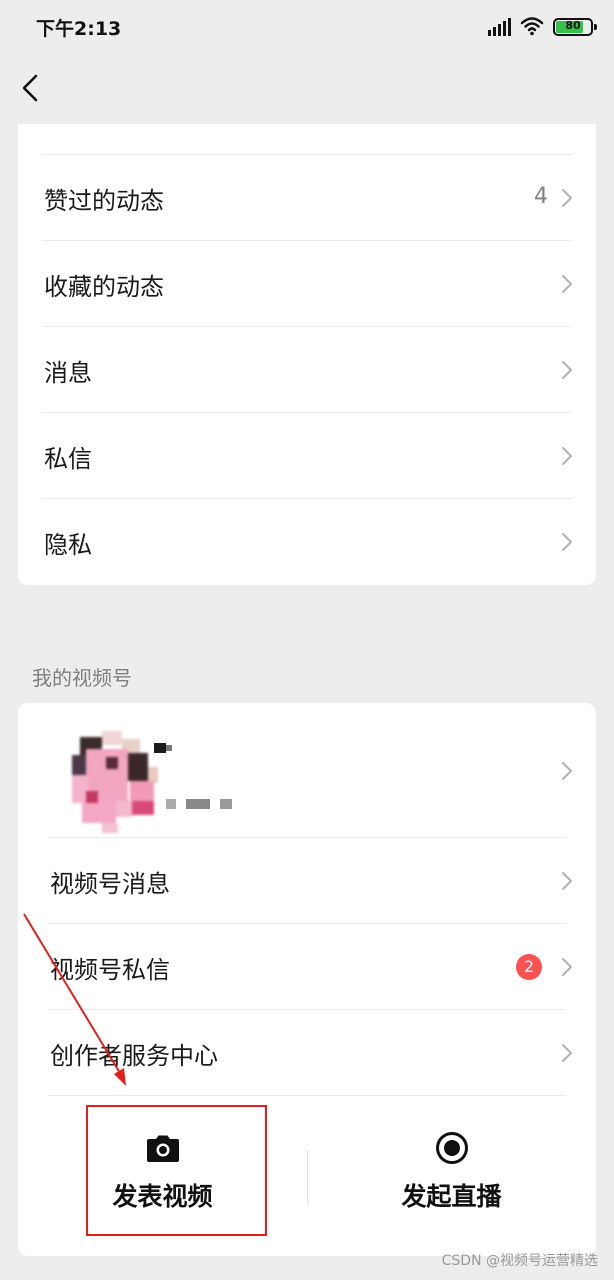 Image resolution: width=614 pixels, height=1280 pixels. What do you see at coordinates (451, 1175) in the screenshot?
I see `start-live-button: 发起直播` at bounding box center [451, 1175].